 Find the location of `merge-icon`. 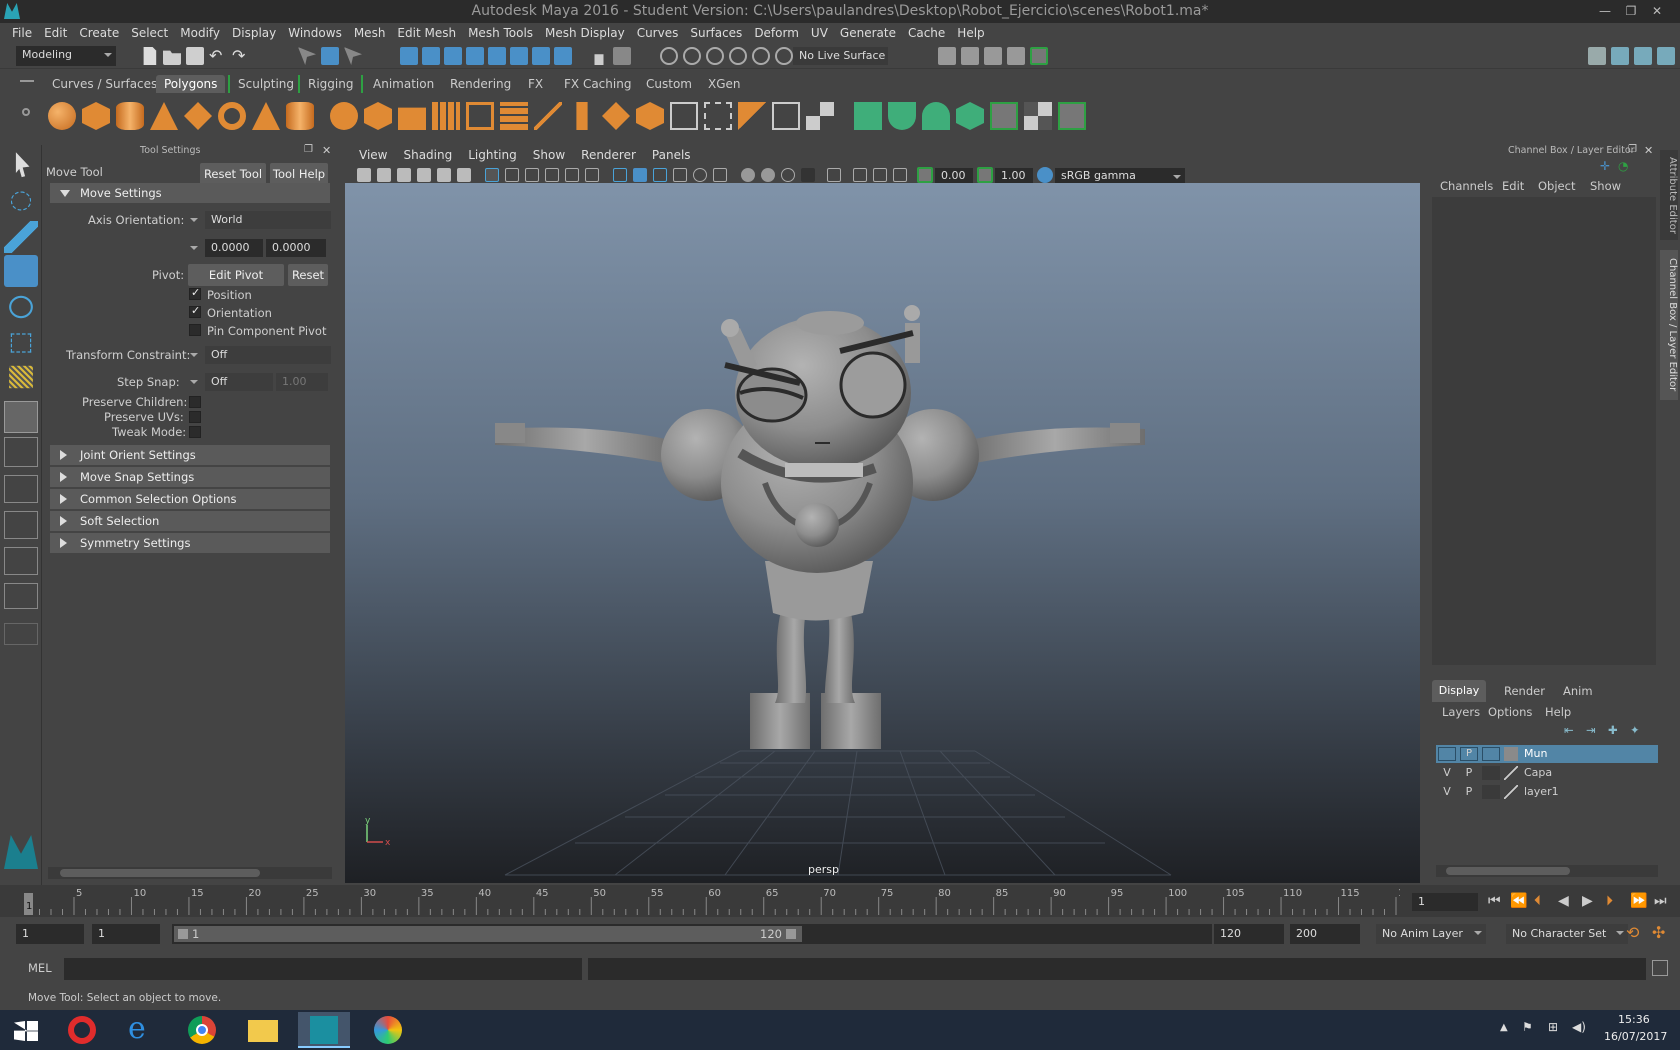

merge-icon is located at coordinates (752, 116).